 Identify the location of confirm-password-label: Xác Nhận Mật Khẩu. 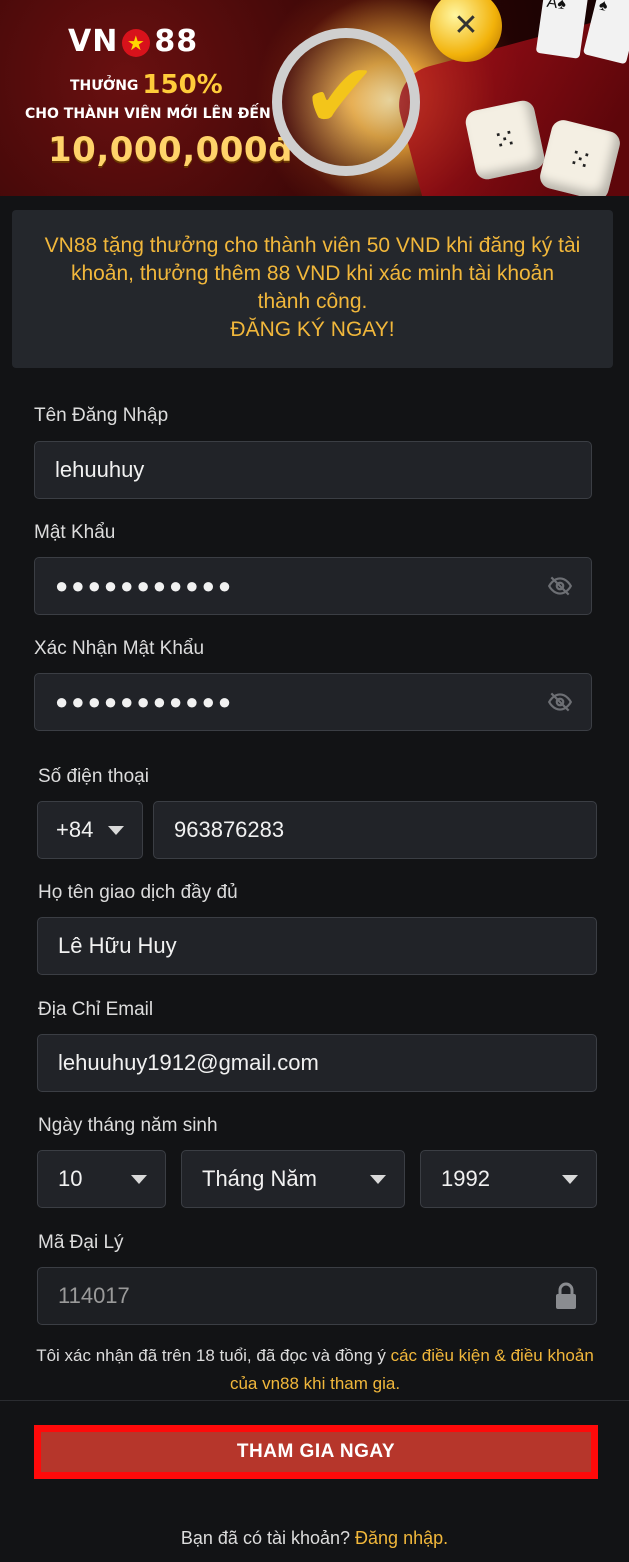
(119, 648).